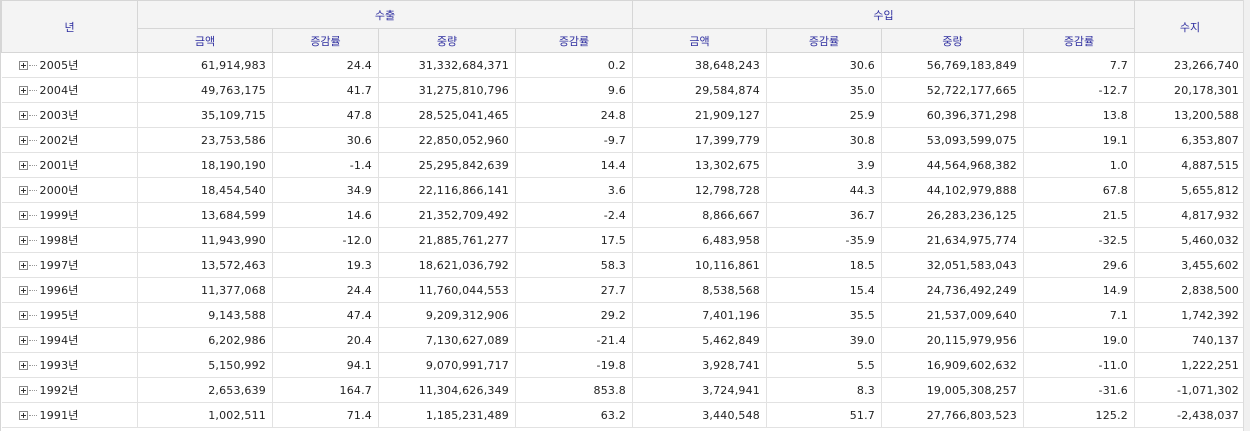 This screenshot has width=1250, height=431. I want to click on balance-cell: 1,222,251, so click(1190, 365).